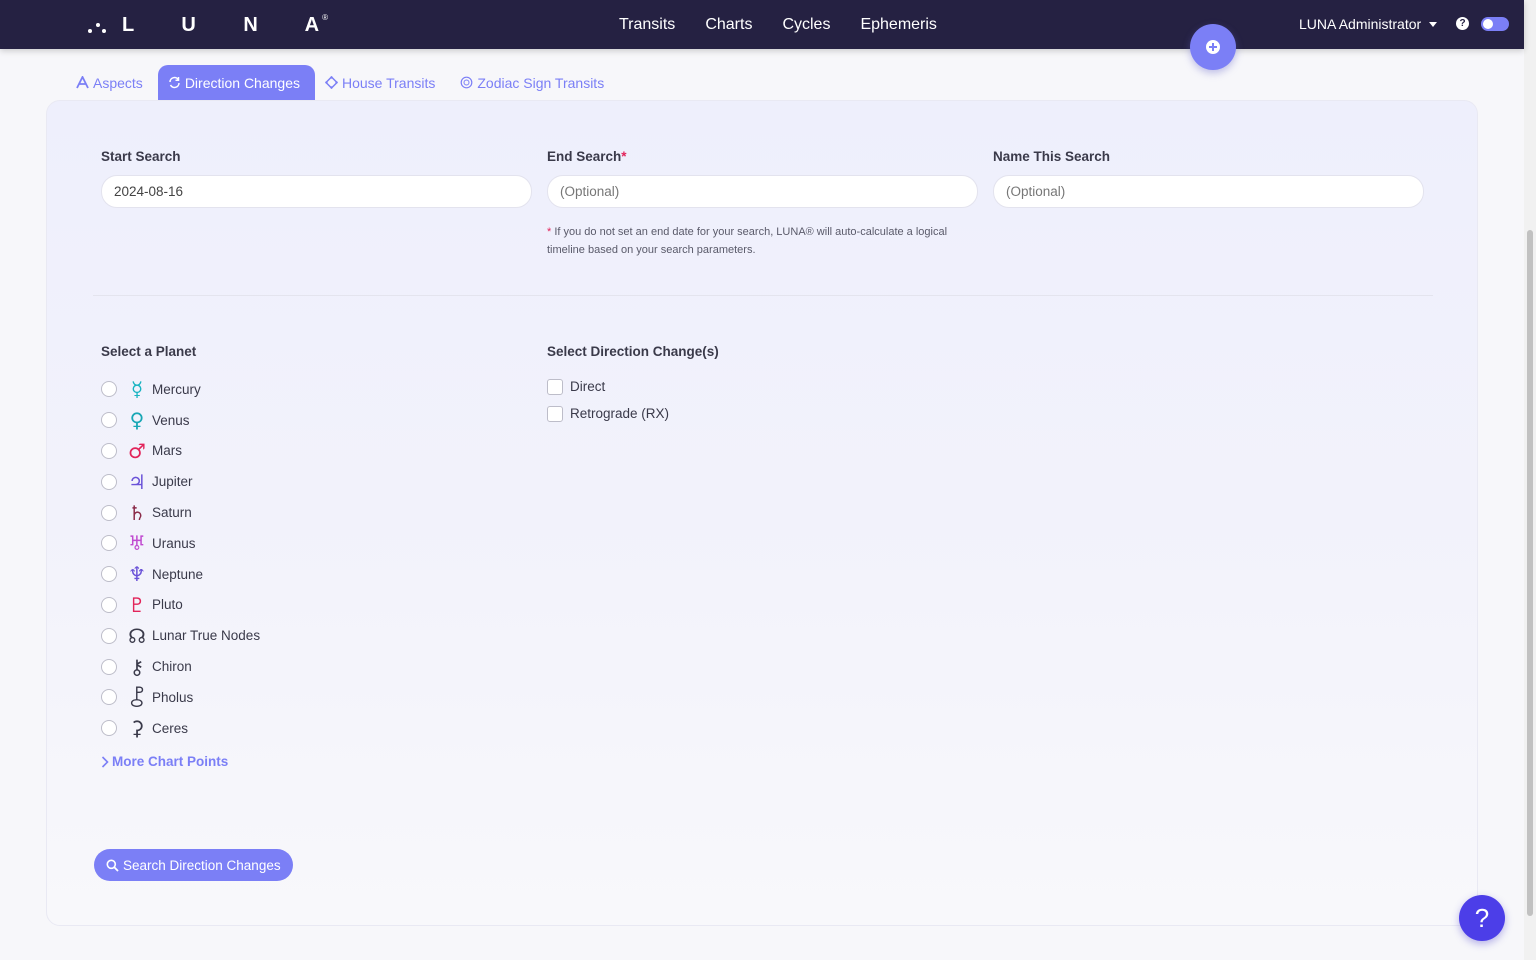 Image resolution: width=1536 pixels, height=960 pixels. Describe the element at coordinates (1433, 24) in the screenshot. I see `caret-down-icon` at that location.